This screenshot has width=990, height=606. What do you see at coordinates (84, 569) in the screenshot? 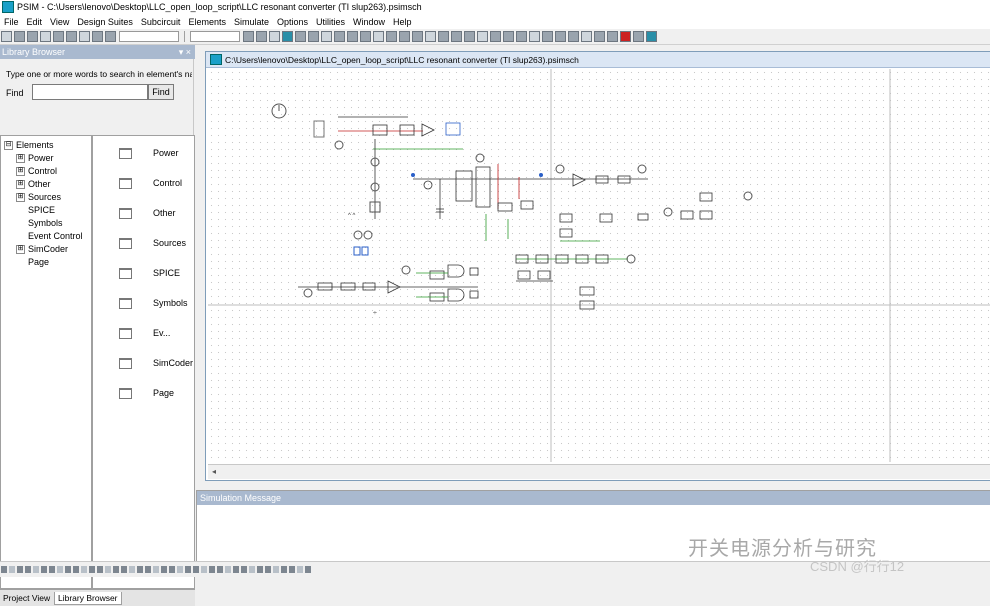
I see `comparator-icon` at bounding box center [84, 569].